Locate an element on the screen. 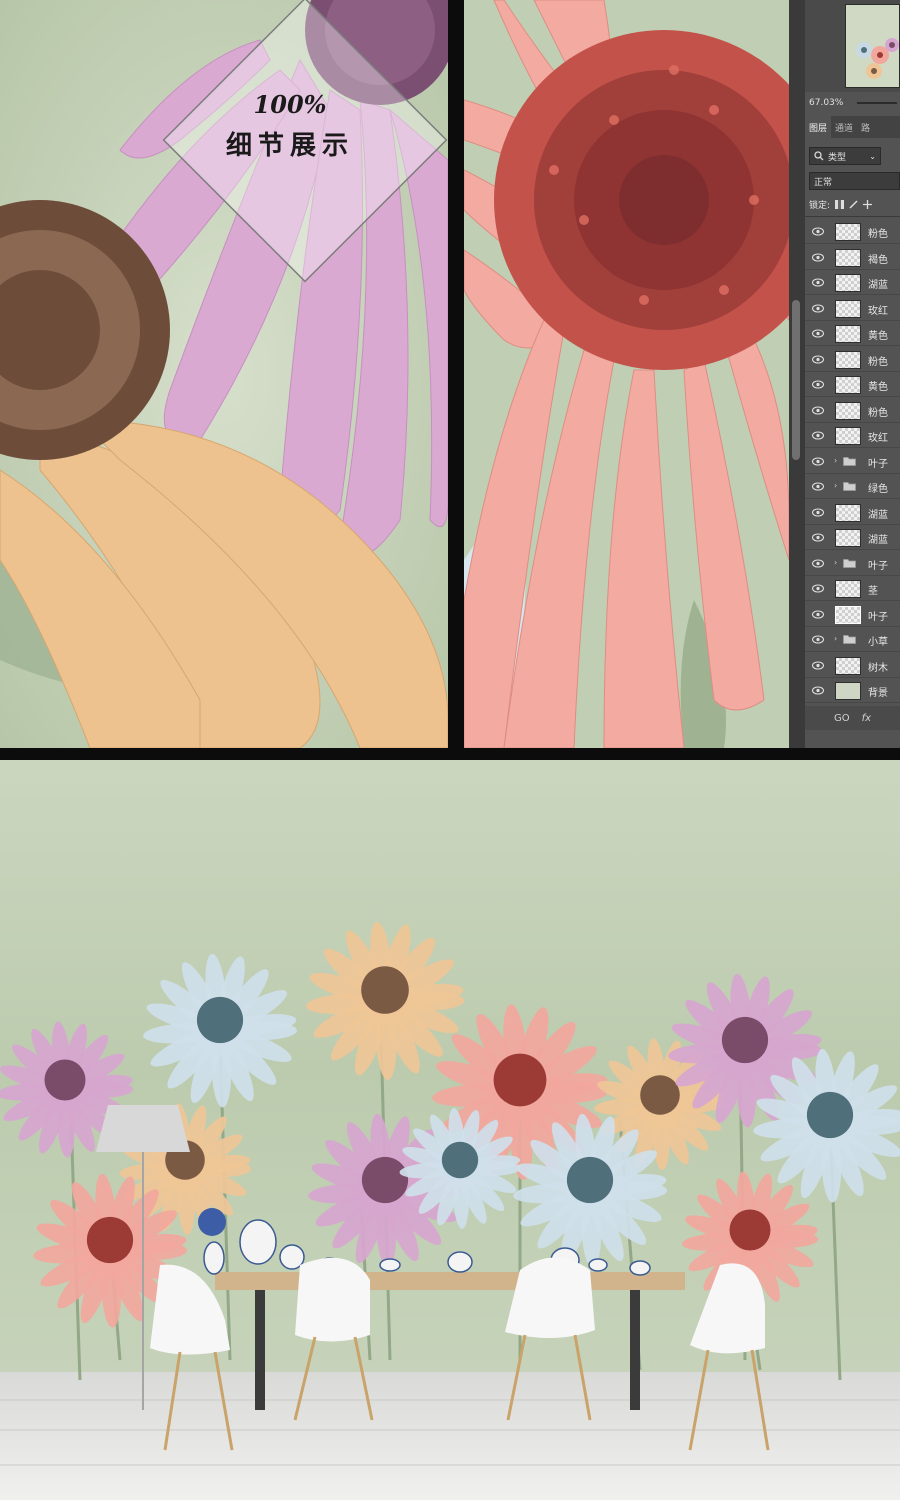  layer-row: 叶子 is located at coordinates (852, 615).